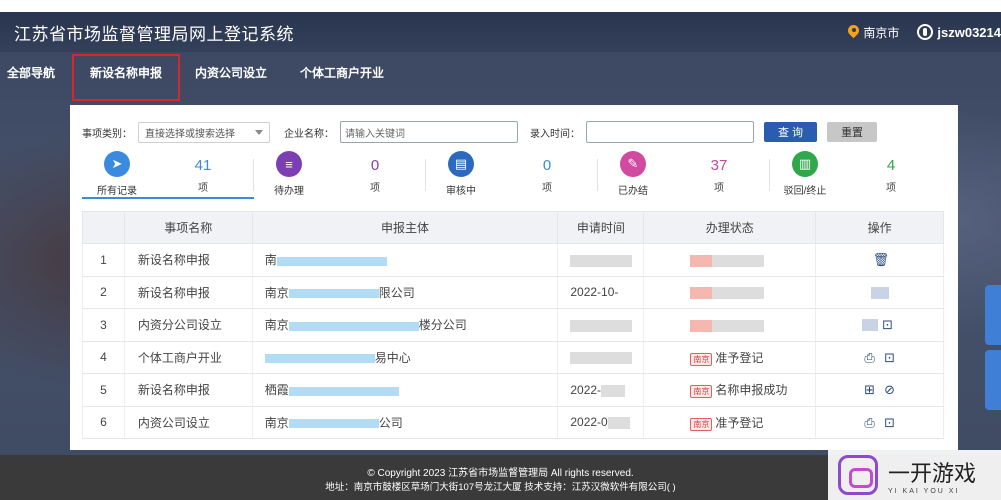 The width and height of the screenshot is (1001, 500). What do you see at coordinates (601, 292) in the screenshot?
I see `row-time: 2022-10-` at bounding box center [601, 292].